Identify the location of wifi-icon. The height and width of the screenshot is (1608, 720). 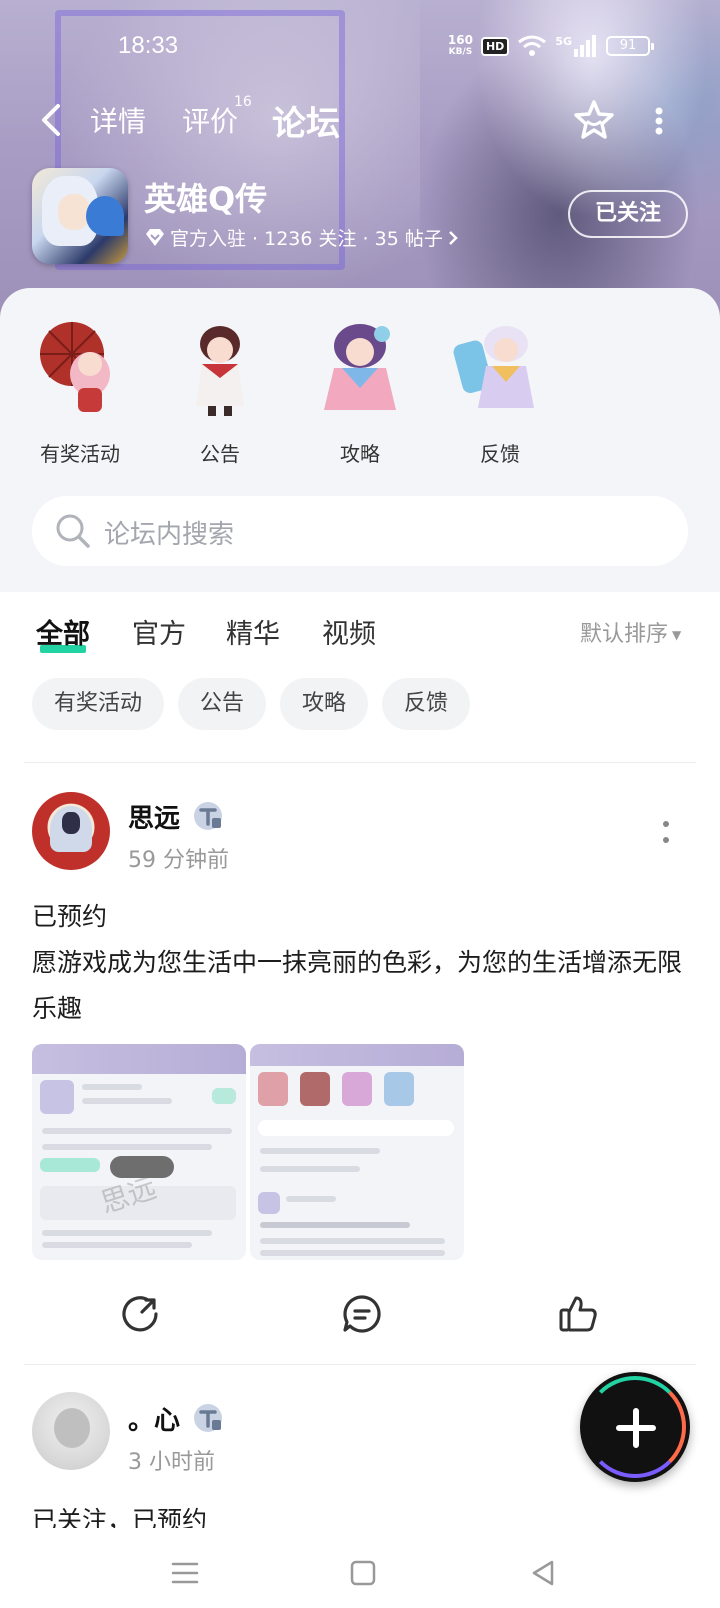
(532, 45).